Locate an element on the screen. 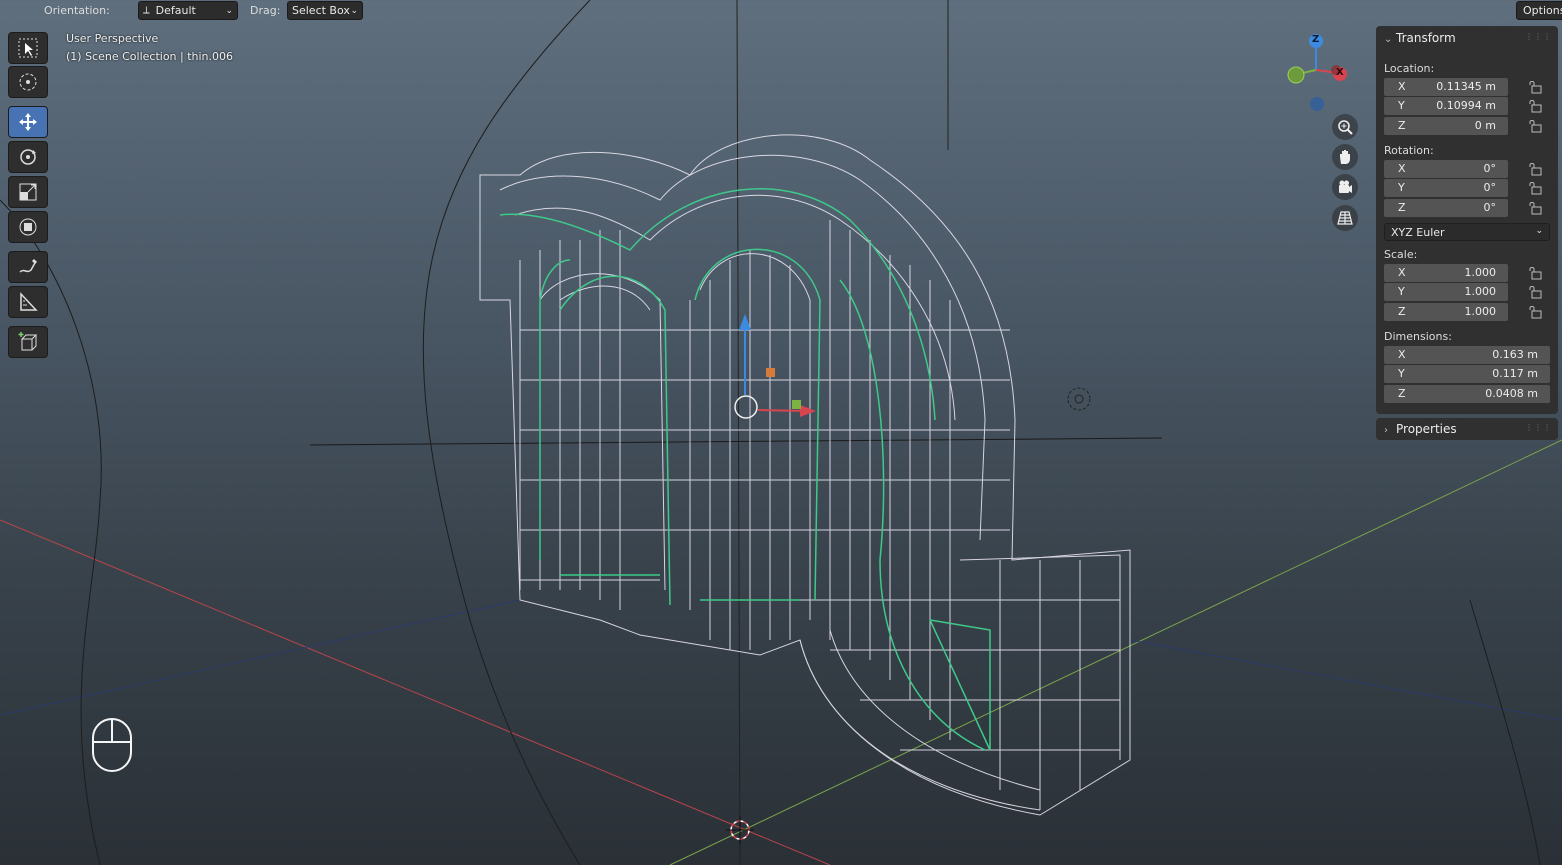  camera-icon is located at coordinates (1345, 186).